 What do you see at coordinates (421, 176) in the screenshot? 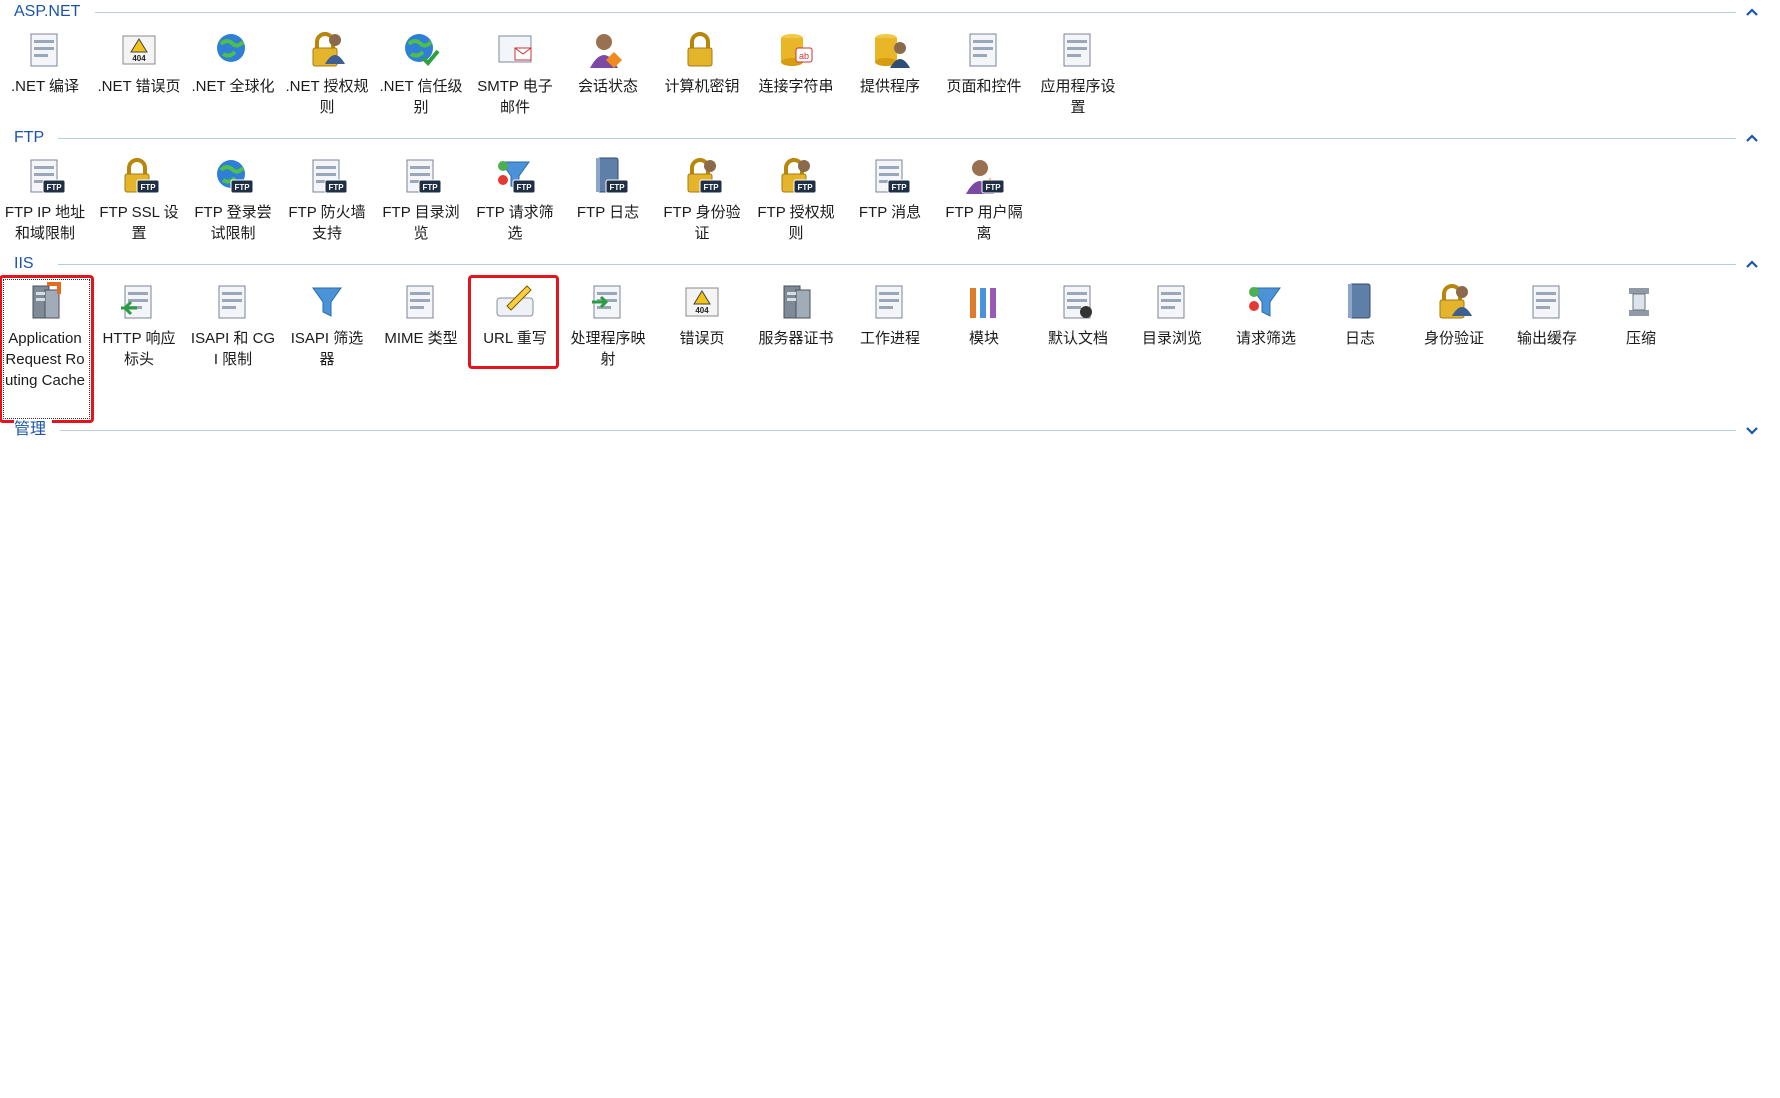
I see `ftp-dir-browse-icon: FTP` at bounding box center [421, 176].